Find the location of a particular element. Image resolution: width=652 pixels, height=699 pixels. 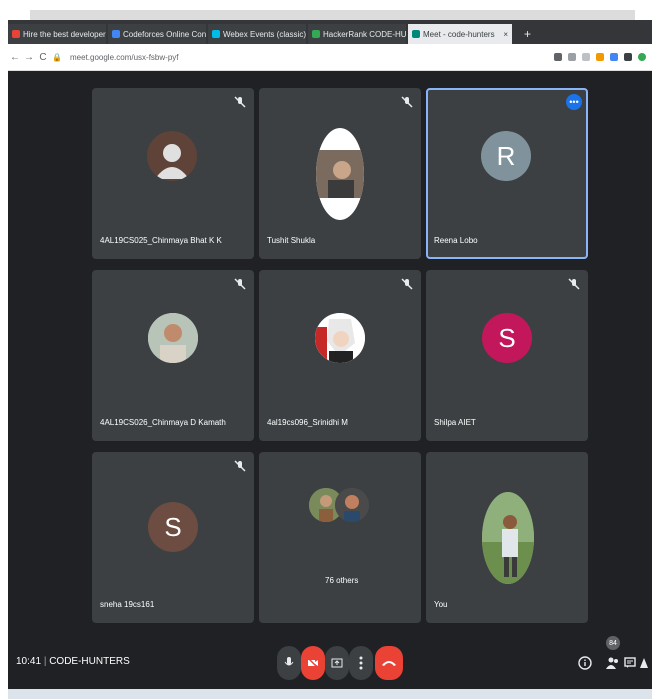

meeting-name: CODE-HUNTERS is located at coordinates (89, 661).